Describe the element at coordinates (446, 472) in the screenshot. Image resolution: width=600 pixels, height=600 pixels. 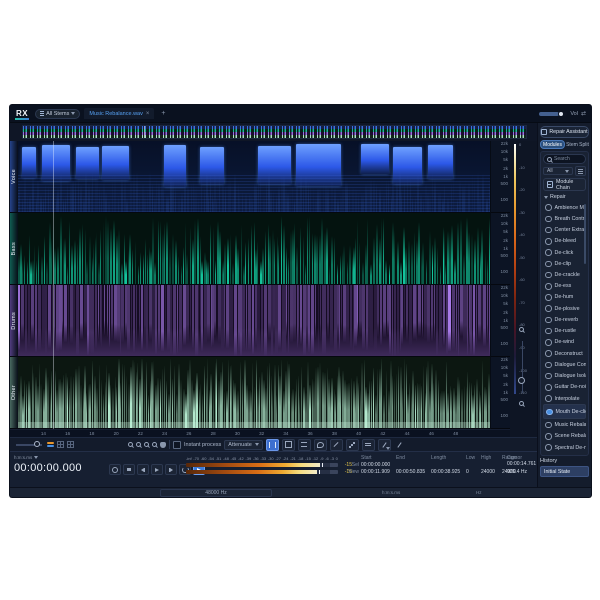
I see `view-value: 00:00:38.925` at that location.